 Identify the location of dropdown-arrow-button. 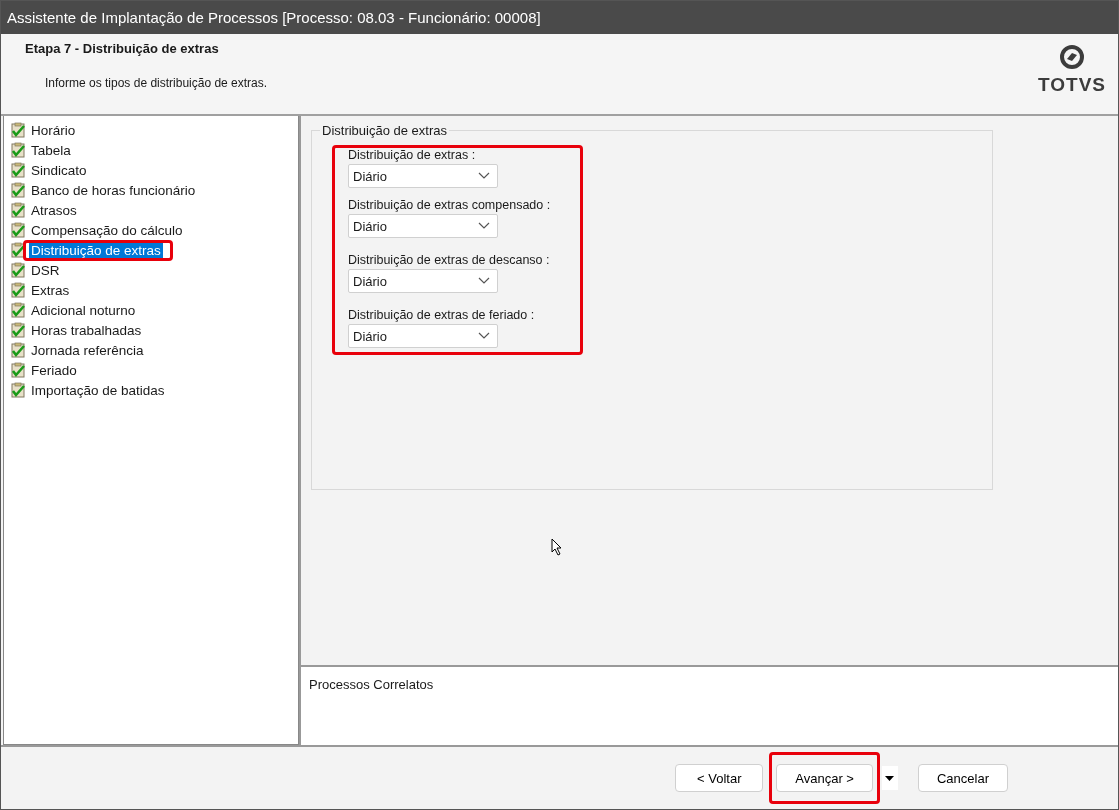
(889, 778).